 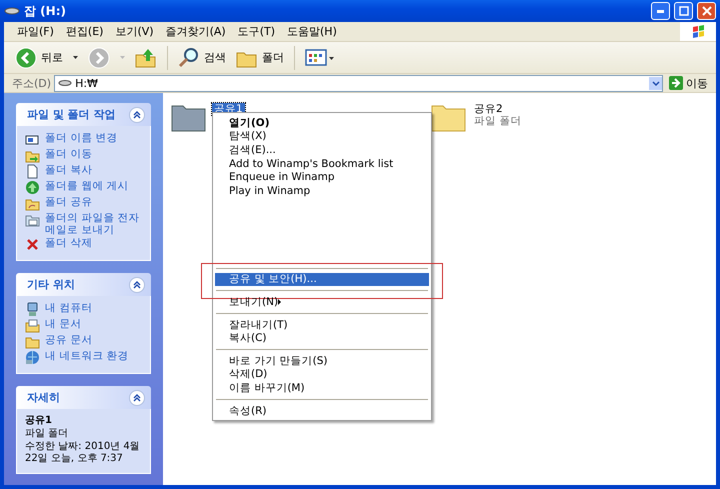 I want to click on views-icon, so click(x=320, y=57).